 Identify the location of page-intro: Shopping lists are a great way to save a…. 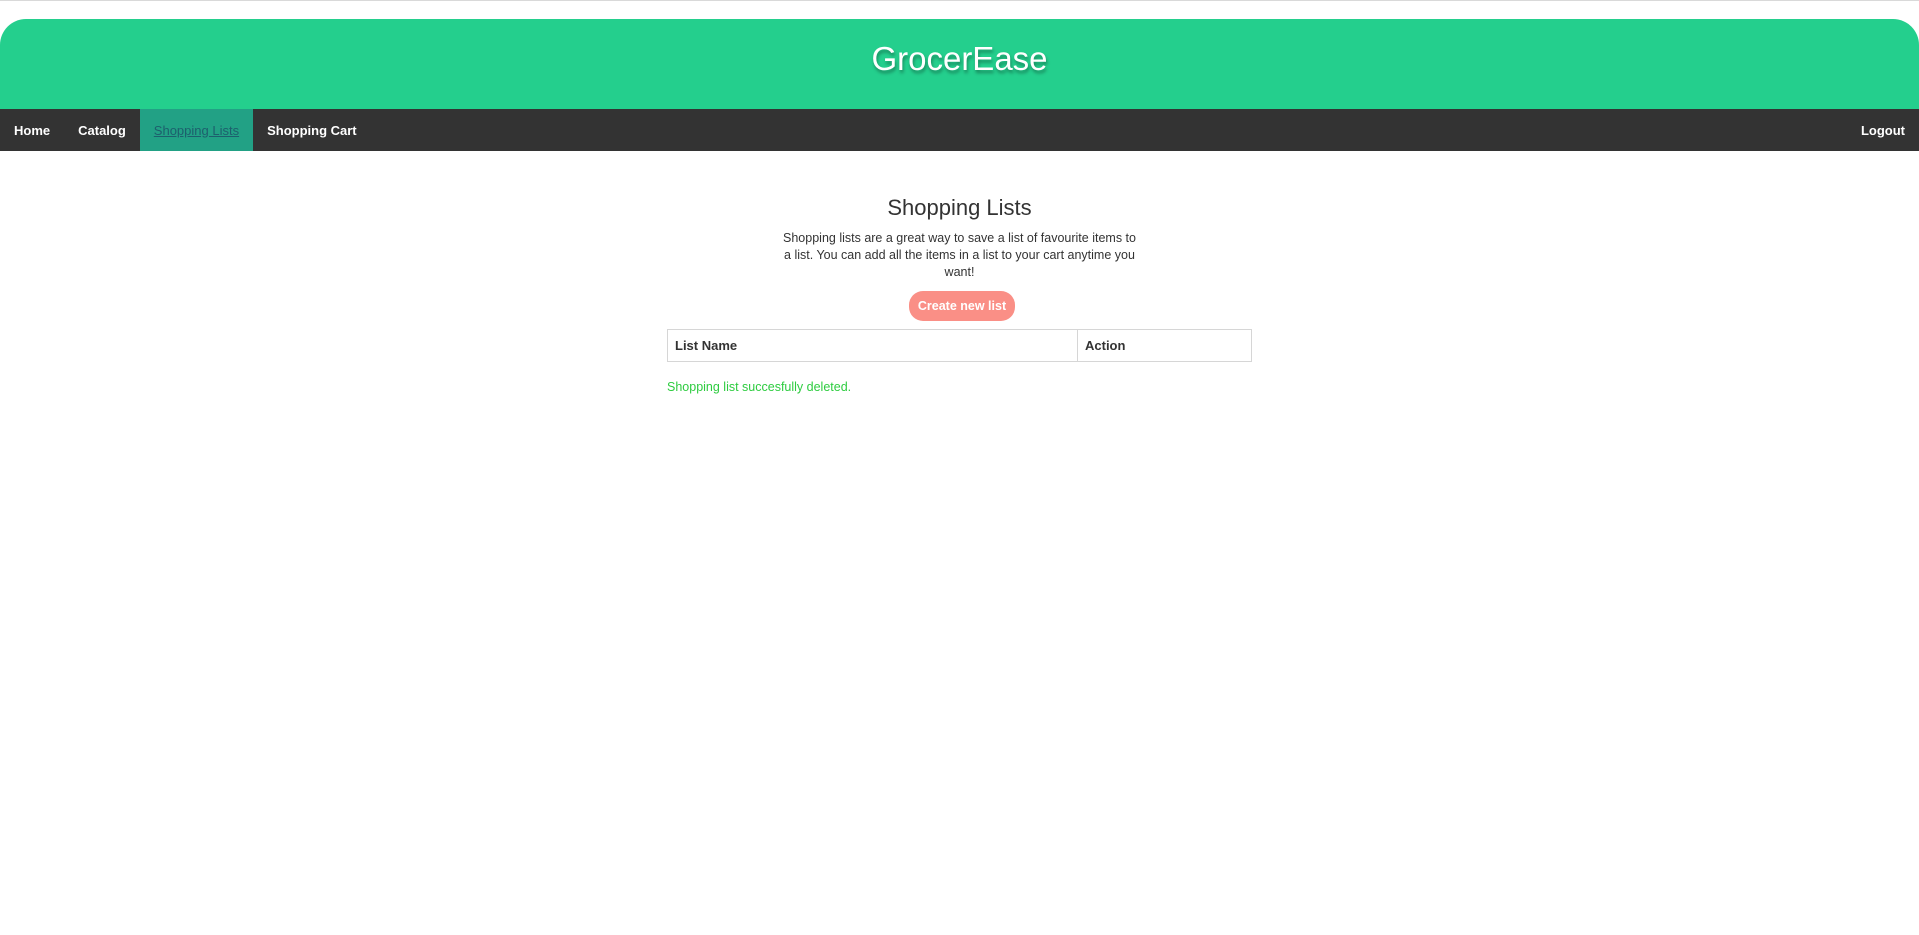
(959, 255).